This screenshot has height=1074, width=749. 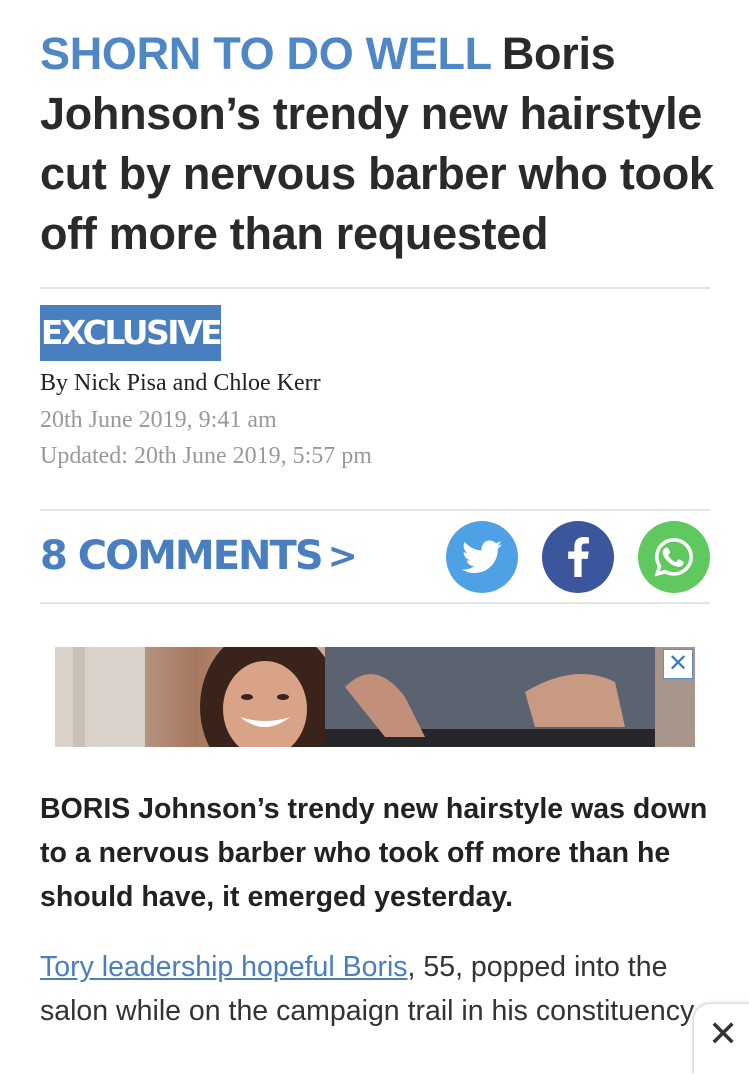 I want to click on publish-date: 20th June 2019, 9:41 am, so click(x=158, y=420).